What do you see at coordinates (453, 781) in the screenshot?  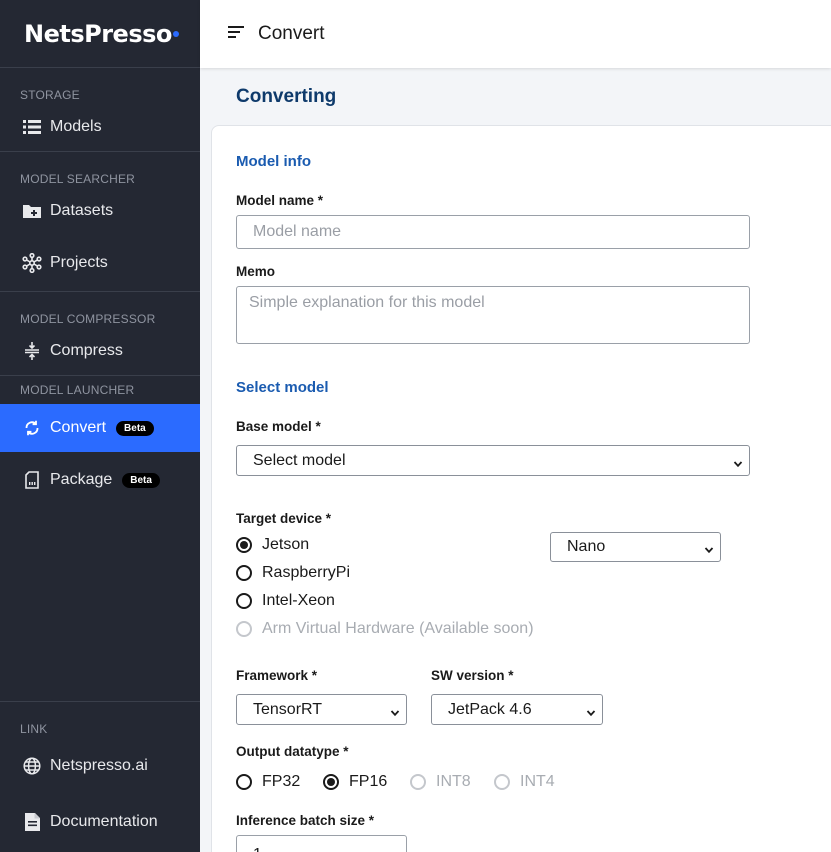 I see `radio-label: INT8` at bounding box center [453, 781].